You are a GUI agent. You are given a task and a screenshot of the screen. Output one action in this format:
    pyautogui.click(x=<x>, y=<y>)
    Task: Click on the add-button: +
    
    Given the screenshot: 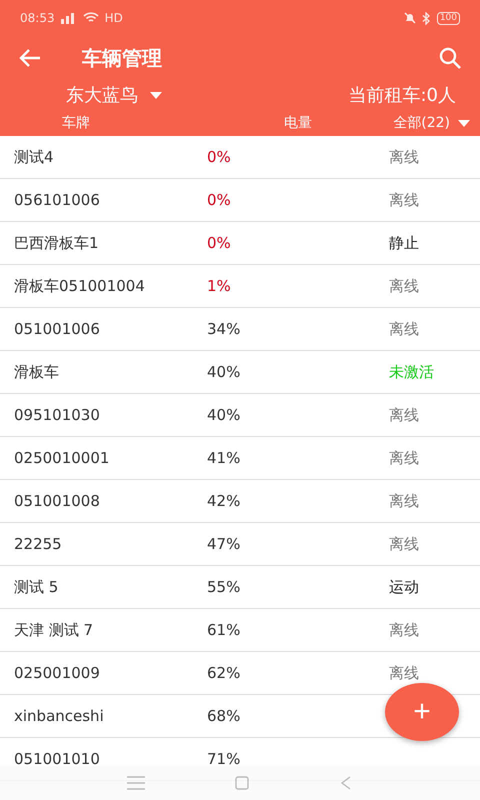 What is the action you would take?
    pyautogui.click(x=422, y=712)
    